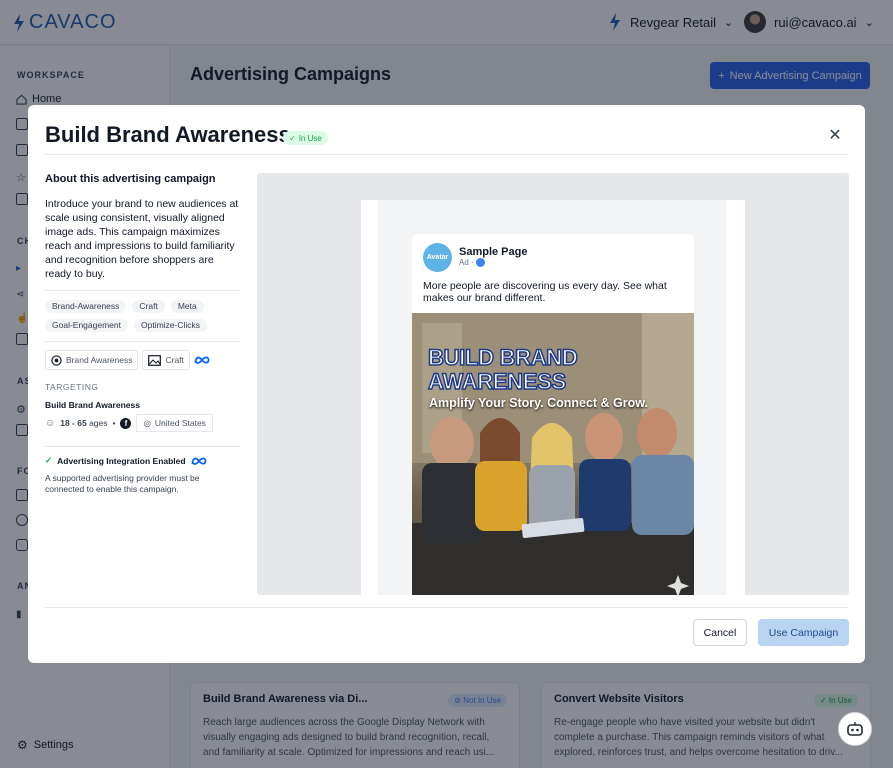 This screenshot has width=893, height=768. Describe the element at coordinates (446, 154) in the screenshot. I see `header-divider` at that location.